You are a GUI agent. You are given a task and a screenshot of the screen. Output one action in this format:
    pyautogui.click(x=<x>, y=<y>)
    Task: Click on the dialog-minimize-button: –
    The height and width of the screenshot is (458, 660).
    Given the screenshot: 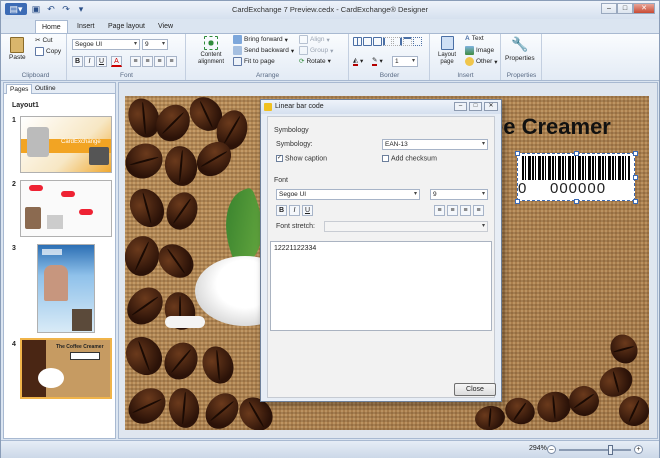 What is the action you would take?
    pyautogui.click(x=460, y=106)
    